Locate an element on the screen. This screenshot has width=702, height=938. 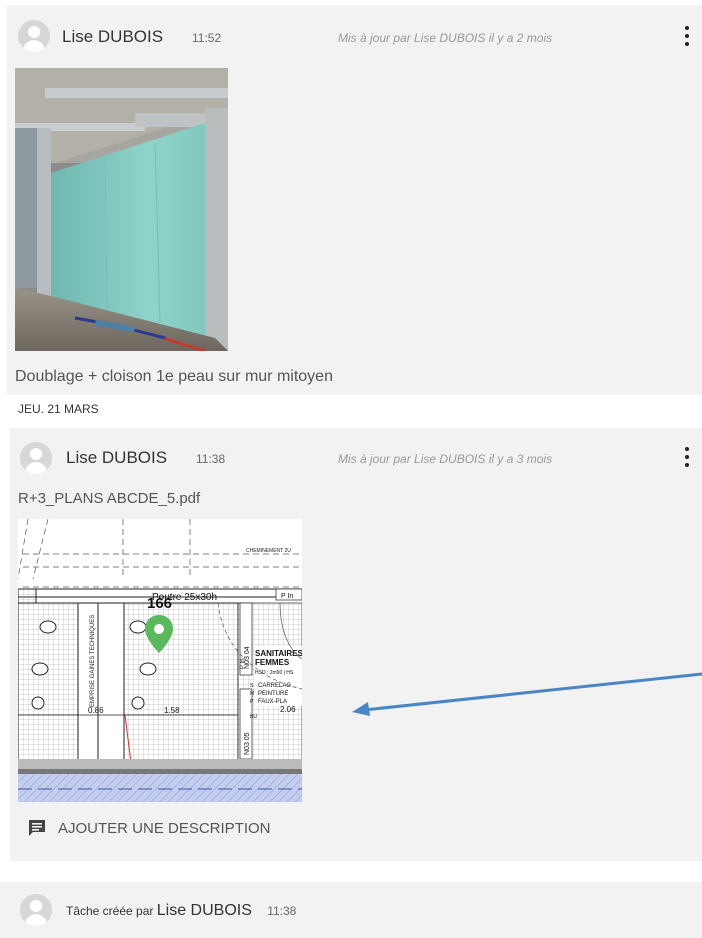
task-prefix: Tâche créée par is located at coordinates (110, 911).